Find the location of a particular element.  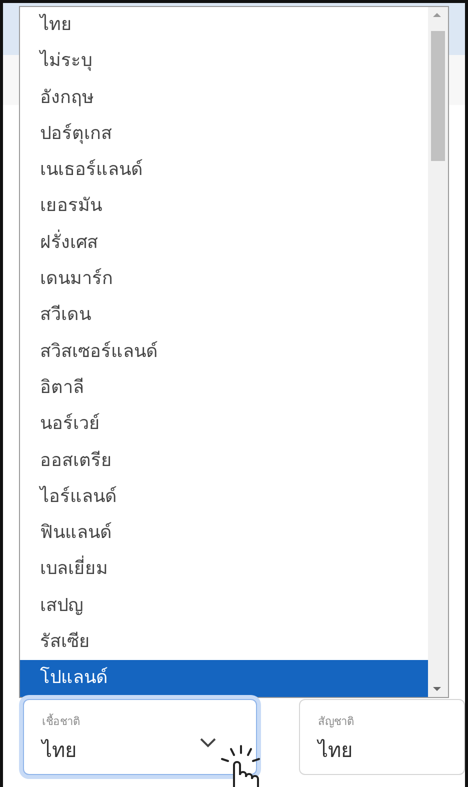

dropdown-option: เดนมาร์ก is located at coordinates (224, 279).